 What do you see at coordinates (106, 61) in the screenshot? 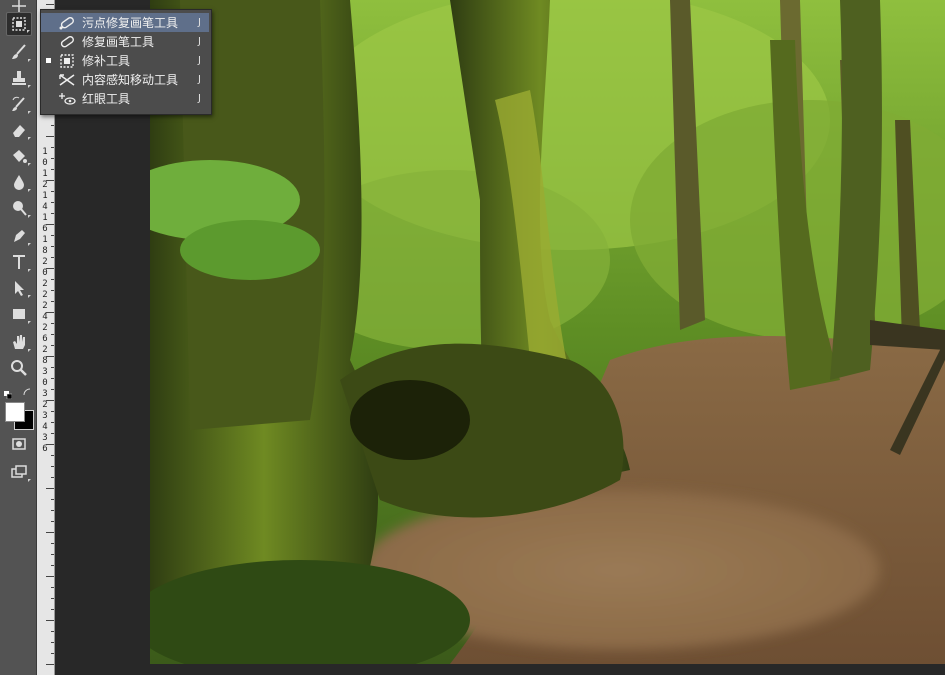
I see `flyout-label: 修补工具` at bounding box center [106, 61].